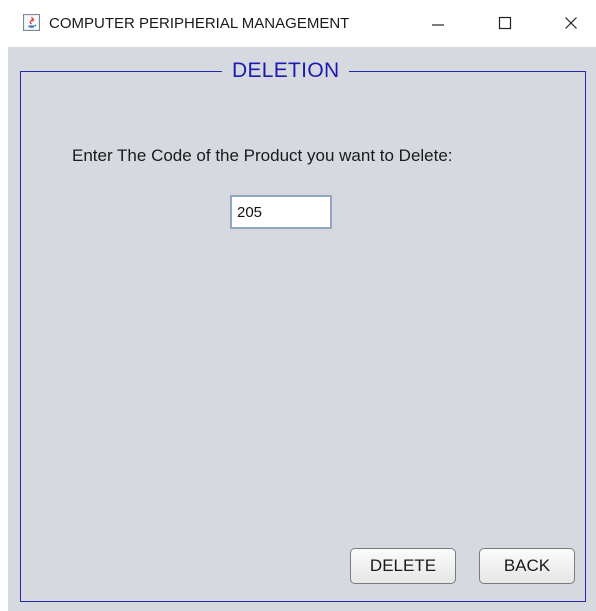 The height and width of the screenshot is (611, 596). Describe the element at coordinates (281, 212) in the screenshot. I see `product-code-input` at that location.